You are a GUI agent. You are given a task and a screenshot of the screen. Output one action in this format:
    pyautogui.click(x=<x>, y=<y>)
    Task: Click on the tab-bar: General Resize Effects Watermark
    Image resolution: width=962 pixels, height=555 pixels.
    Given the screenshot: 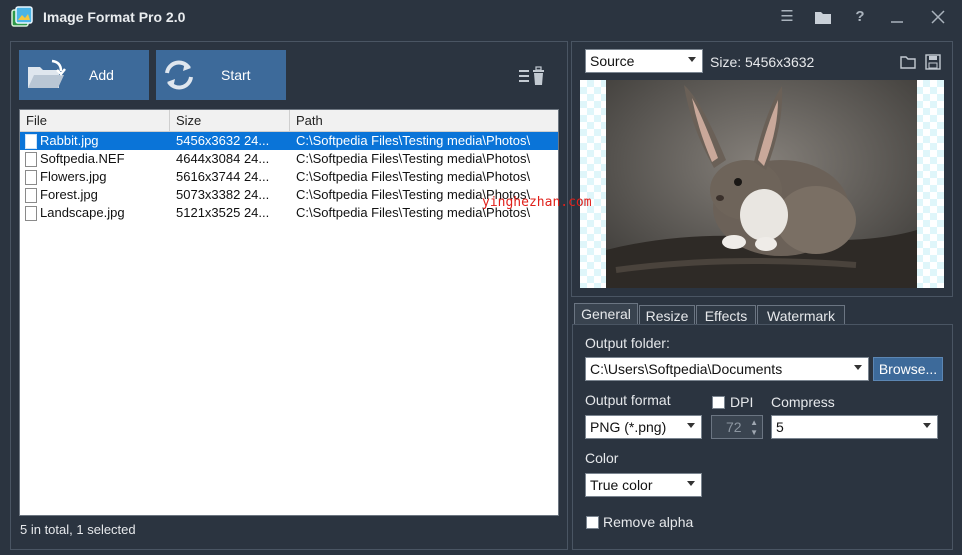 What is the action you would take?
    pyautogui.click(x=762, y=314)
    